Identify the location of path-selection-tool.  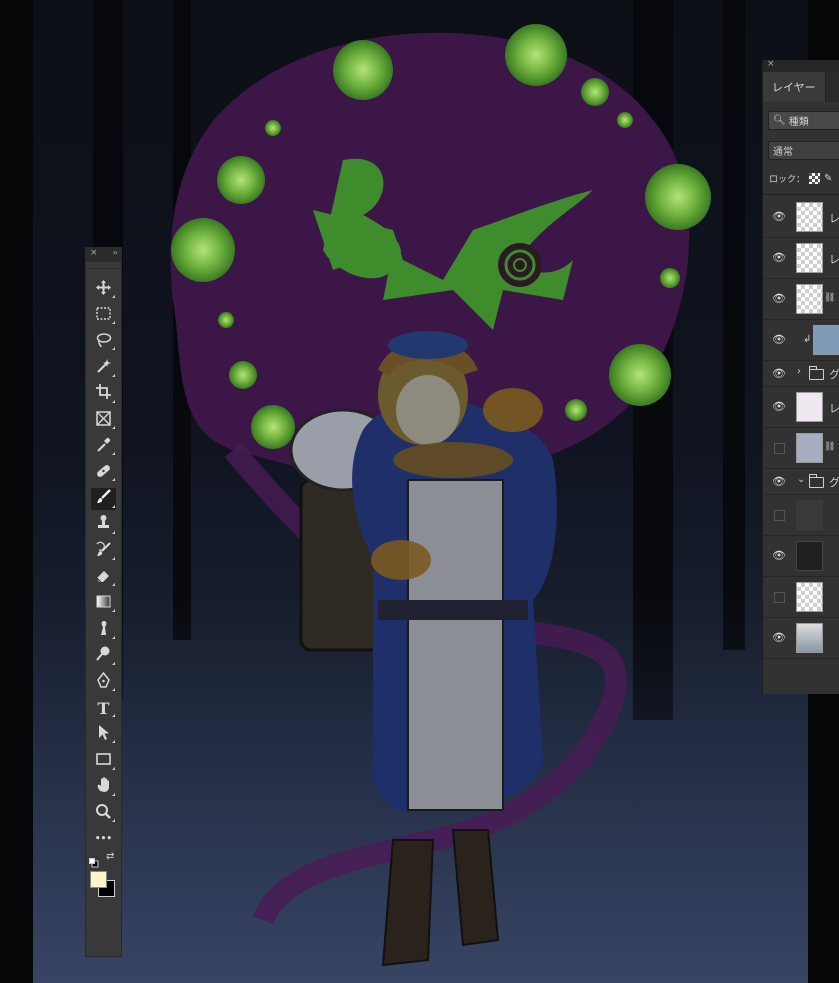
(103, 734).